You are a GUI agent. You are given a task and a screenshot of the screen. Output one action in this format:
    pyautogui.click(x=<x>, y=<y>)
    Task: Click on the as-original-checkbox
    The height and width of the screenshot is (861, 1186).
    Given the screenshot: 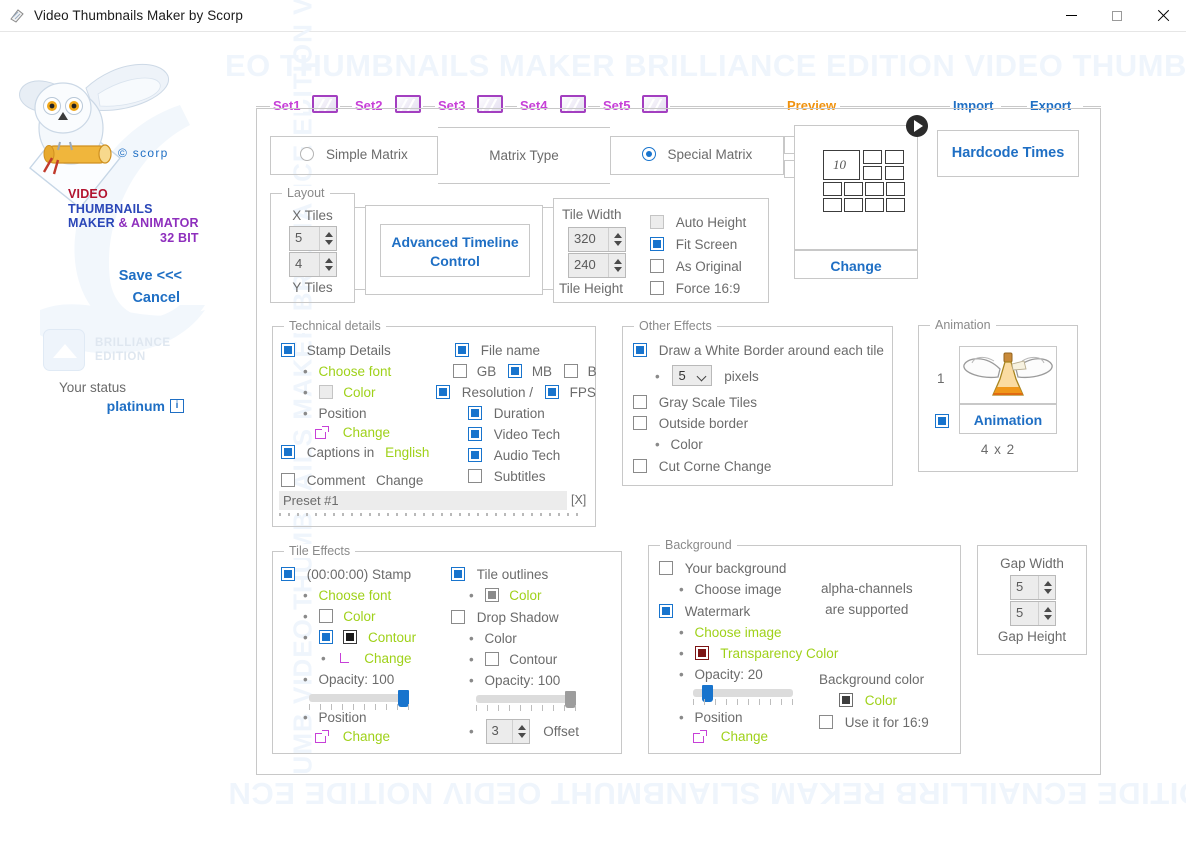 What is the action you would take?
    pyautogui.click(x=657, y=266)
    